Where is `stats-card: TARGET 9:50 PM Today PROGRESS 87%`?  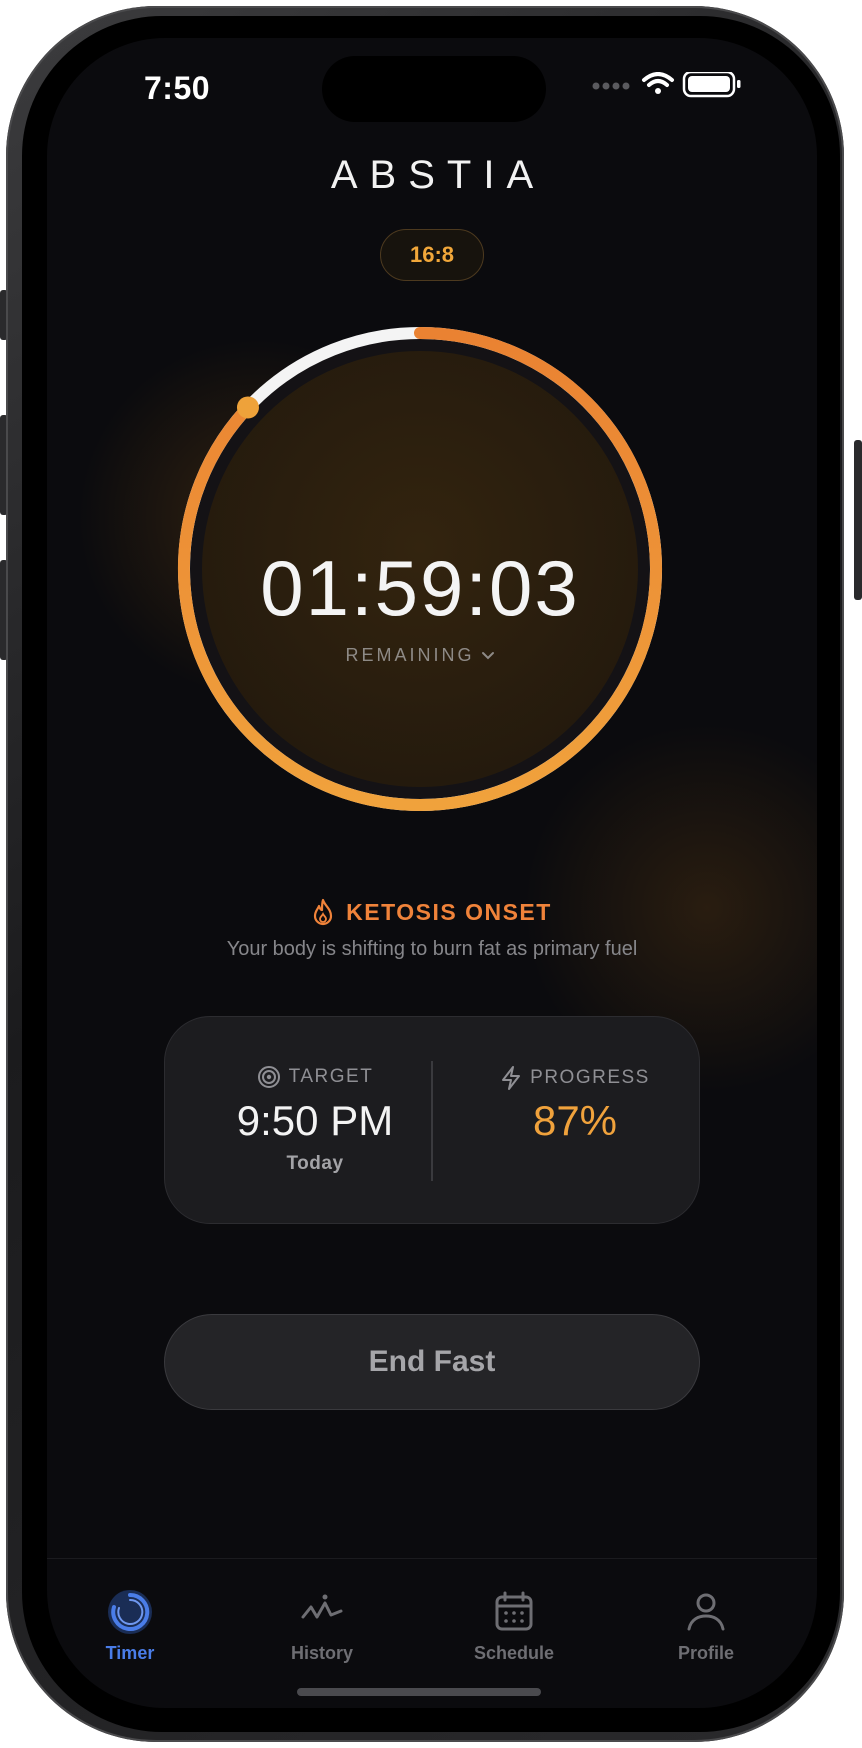
stats-card: TARGET 9:50 PM Today PROGRESS 87% is located at coordinates (432, 1120).